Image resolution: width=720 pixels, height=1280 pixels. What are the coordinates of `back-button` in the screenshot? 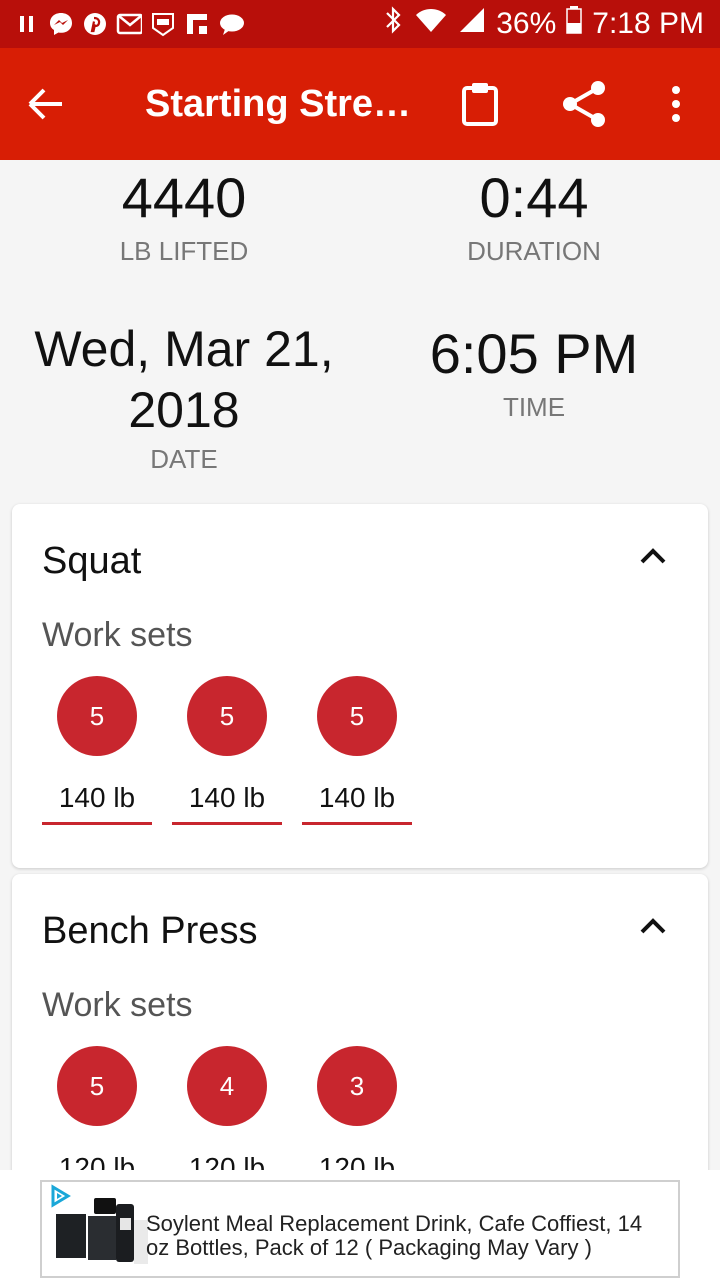 It's located at (46, 104).